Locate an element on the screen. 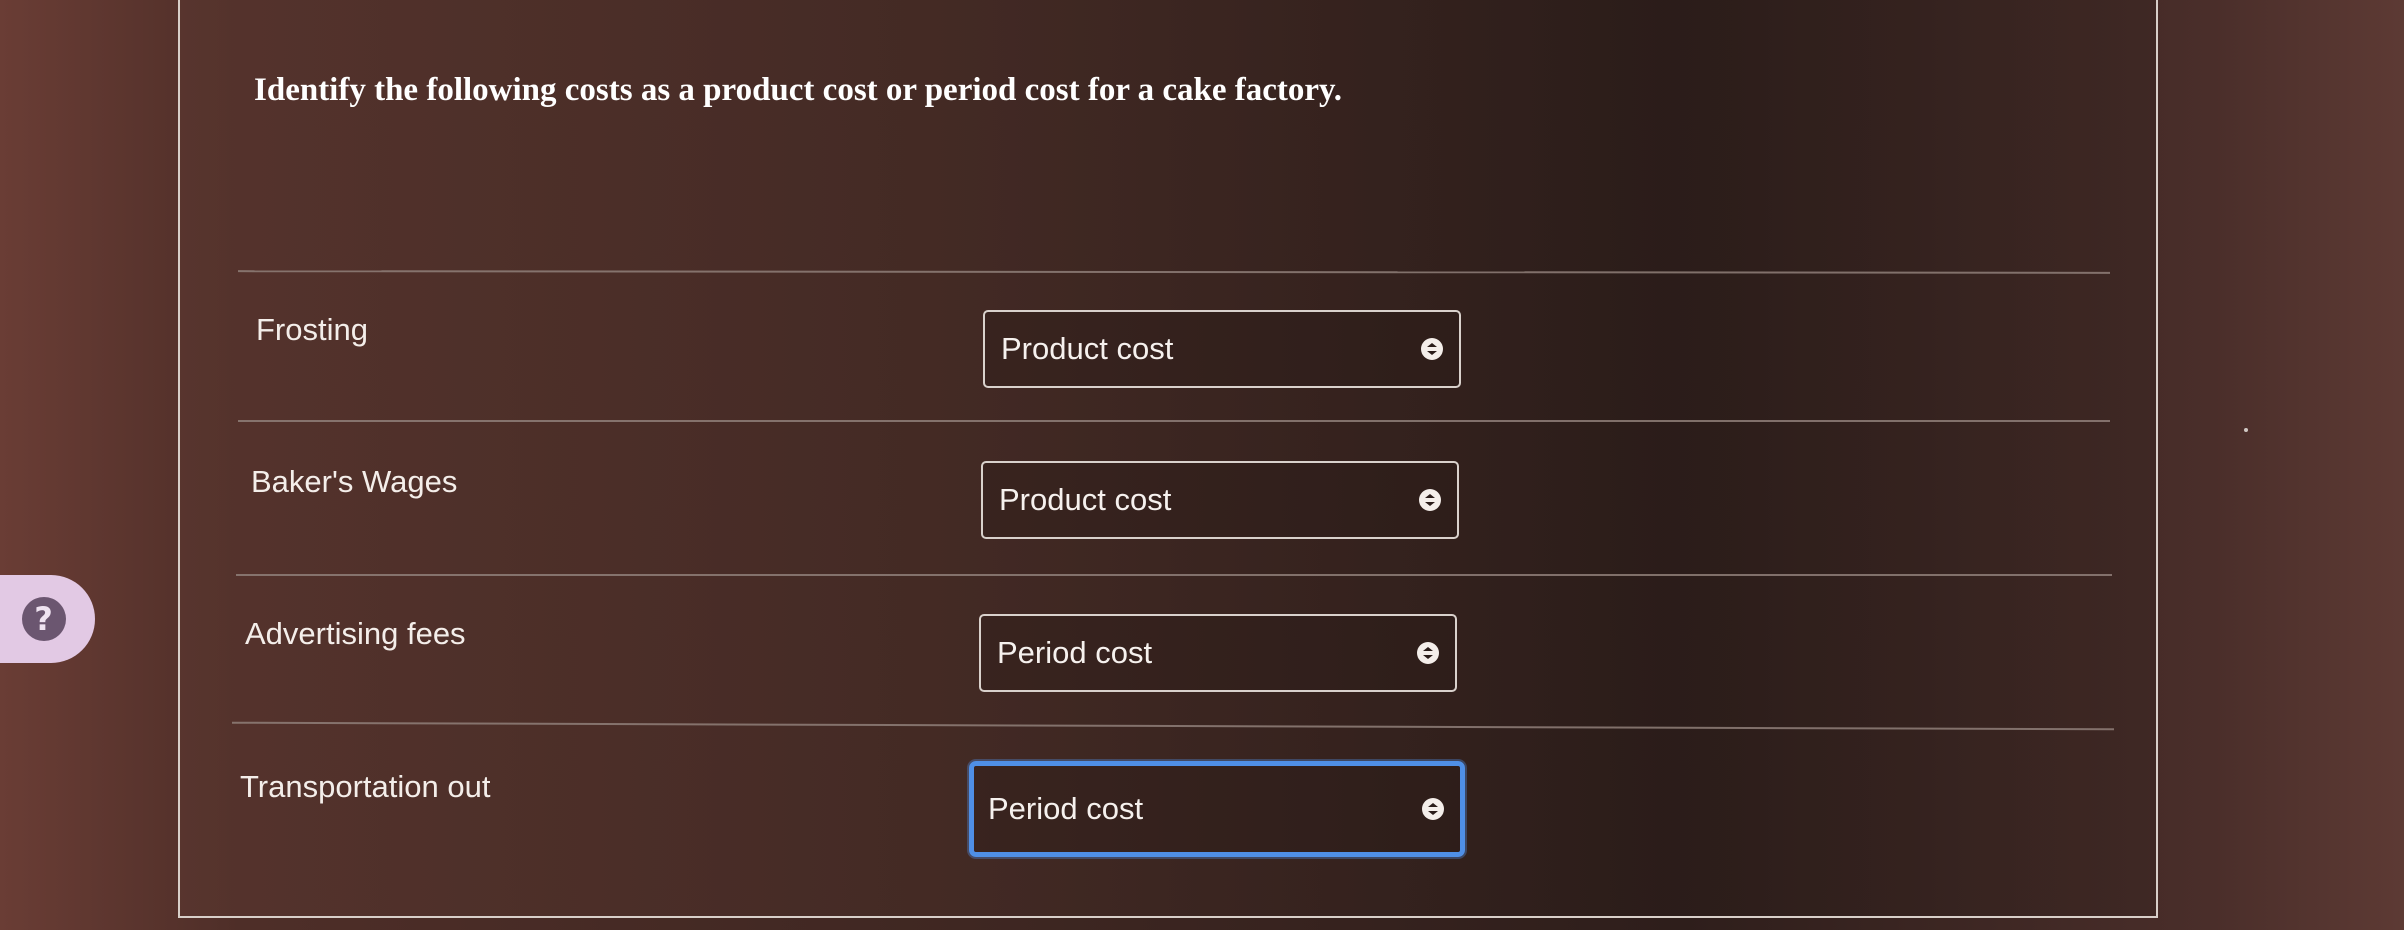 This screenshot has width=2404, height=930. row-label-transportation-out: Transportation out is located at coordinates (365, 786).